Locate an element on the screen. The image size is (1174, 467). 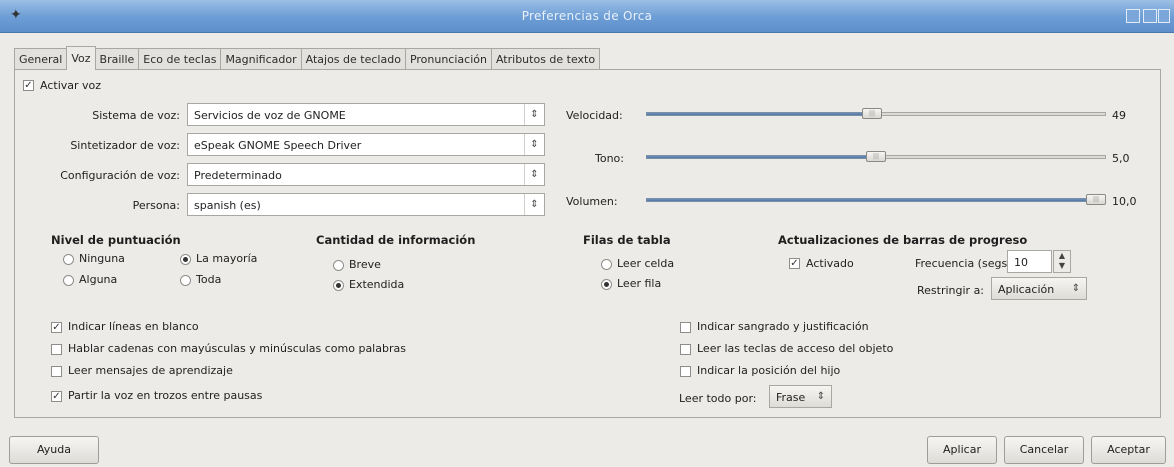
restrict-combo: Aplicación ⇕ is located at coordinates (1039, 288).